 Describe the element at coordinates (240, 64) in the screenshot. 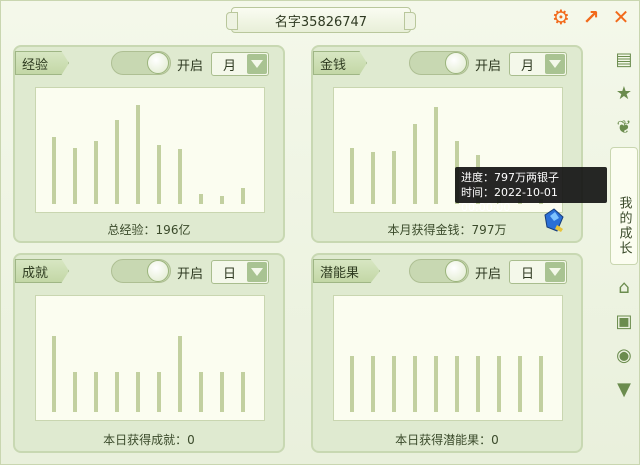

I see `experience-period-select: 月` at that location.